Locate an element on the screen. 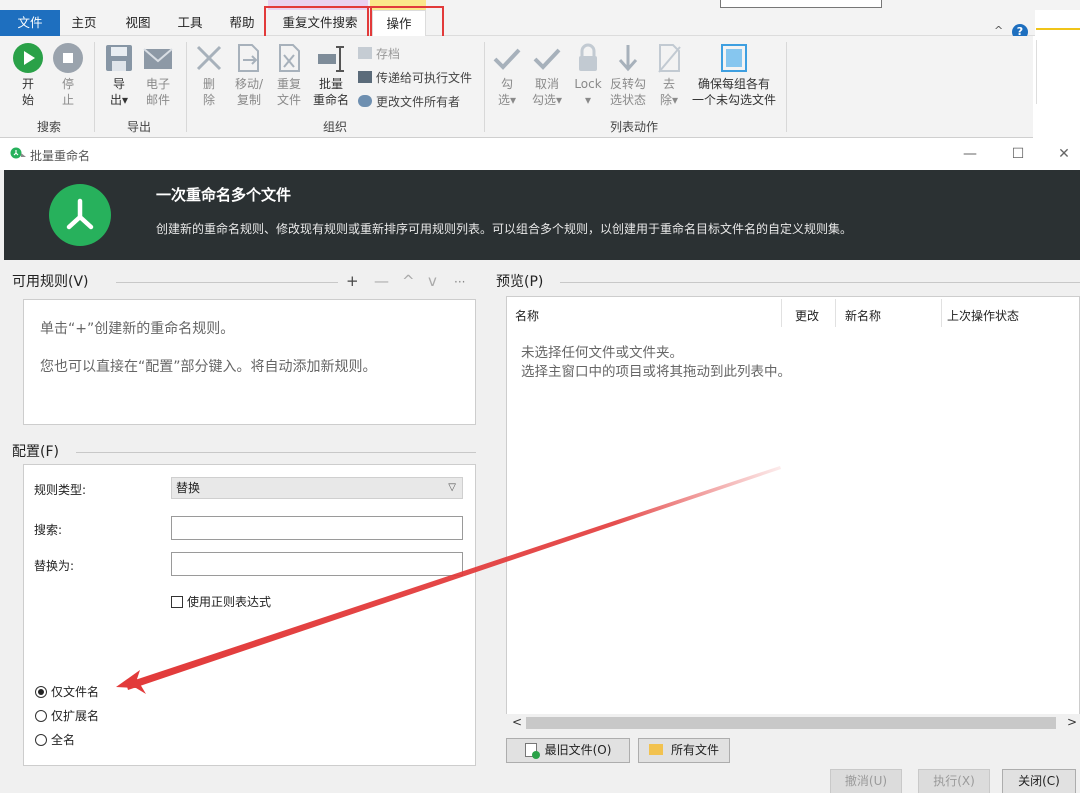 Image resolution: width=1080 pixels, height=793 pixels. banner-heading: 一次重命名多个文件 is located at coordinates (224, 195).